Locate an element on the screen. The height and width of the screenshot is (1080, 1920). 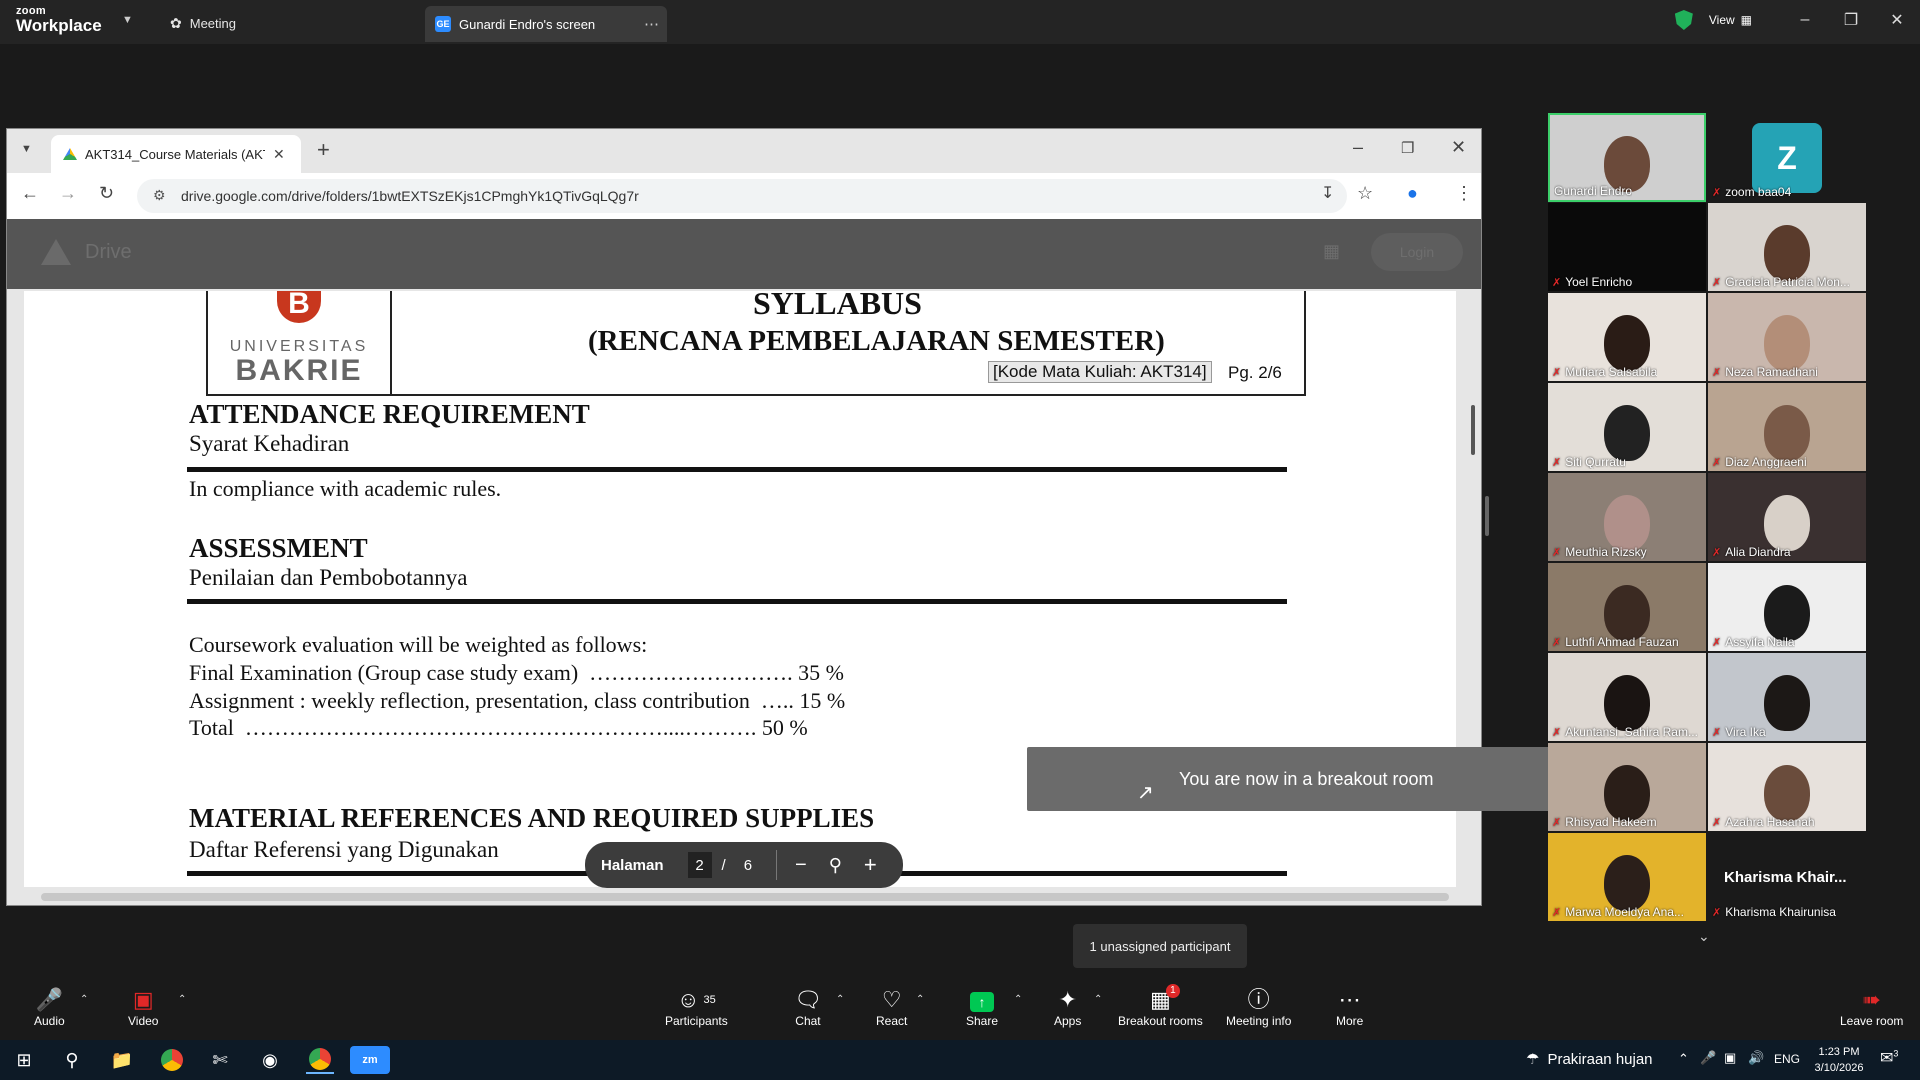
meeting-info-button: ⓘ Meeting info is located at coordinates (1258, 1007).